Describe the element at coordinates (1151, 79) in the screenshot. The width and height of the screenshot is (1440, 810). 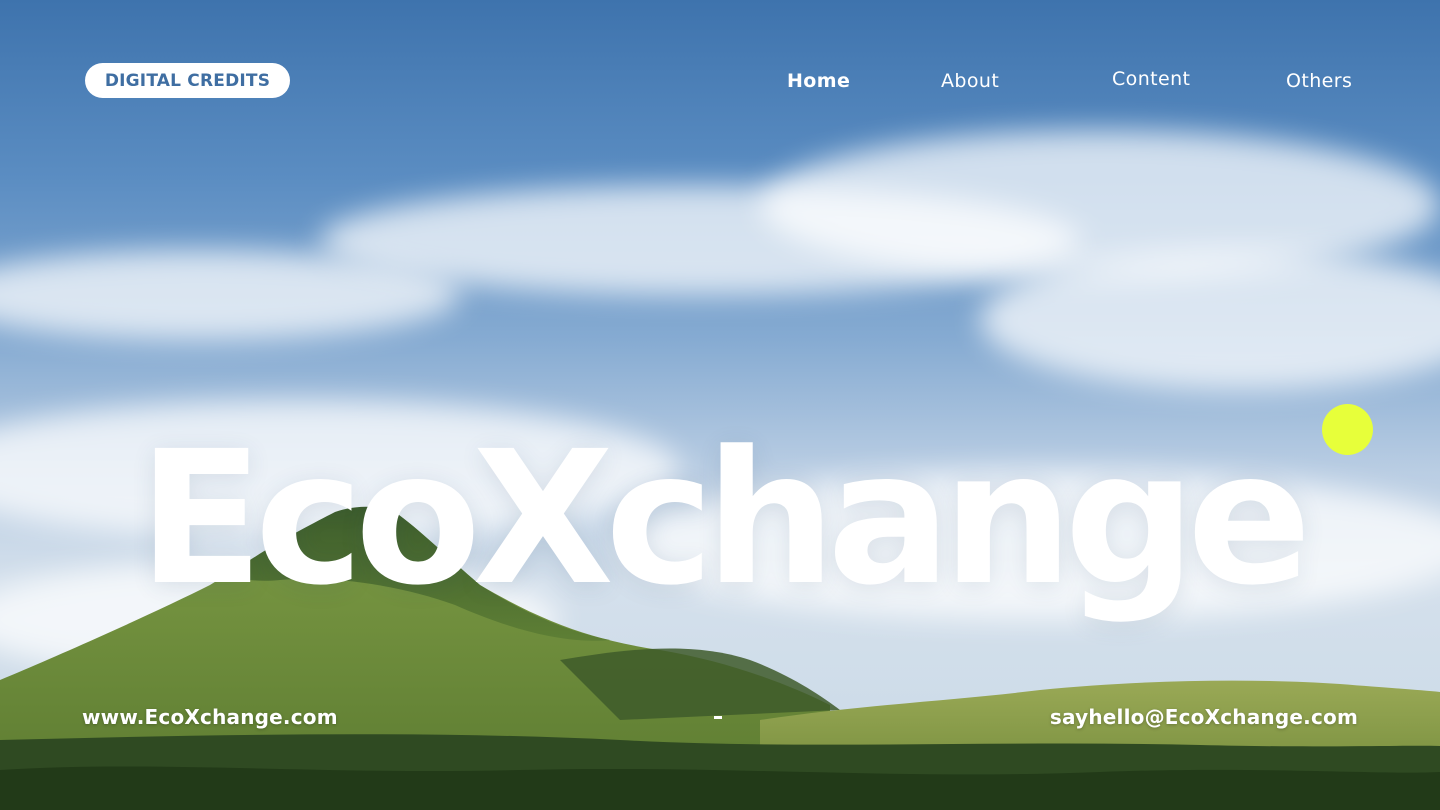
I see `nav-content-link: Content` at that location.